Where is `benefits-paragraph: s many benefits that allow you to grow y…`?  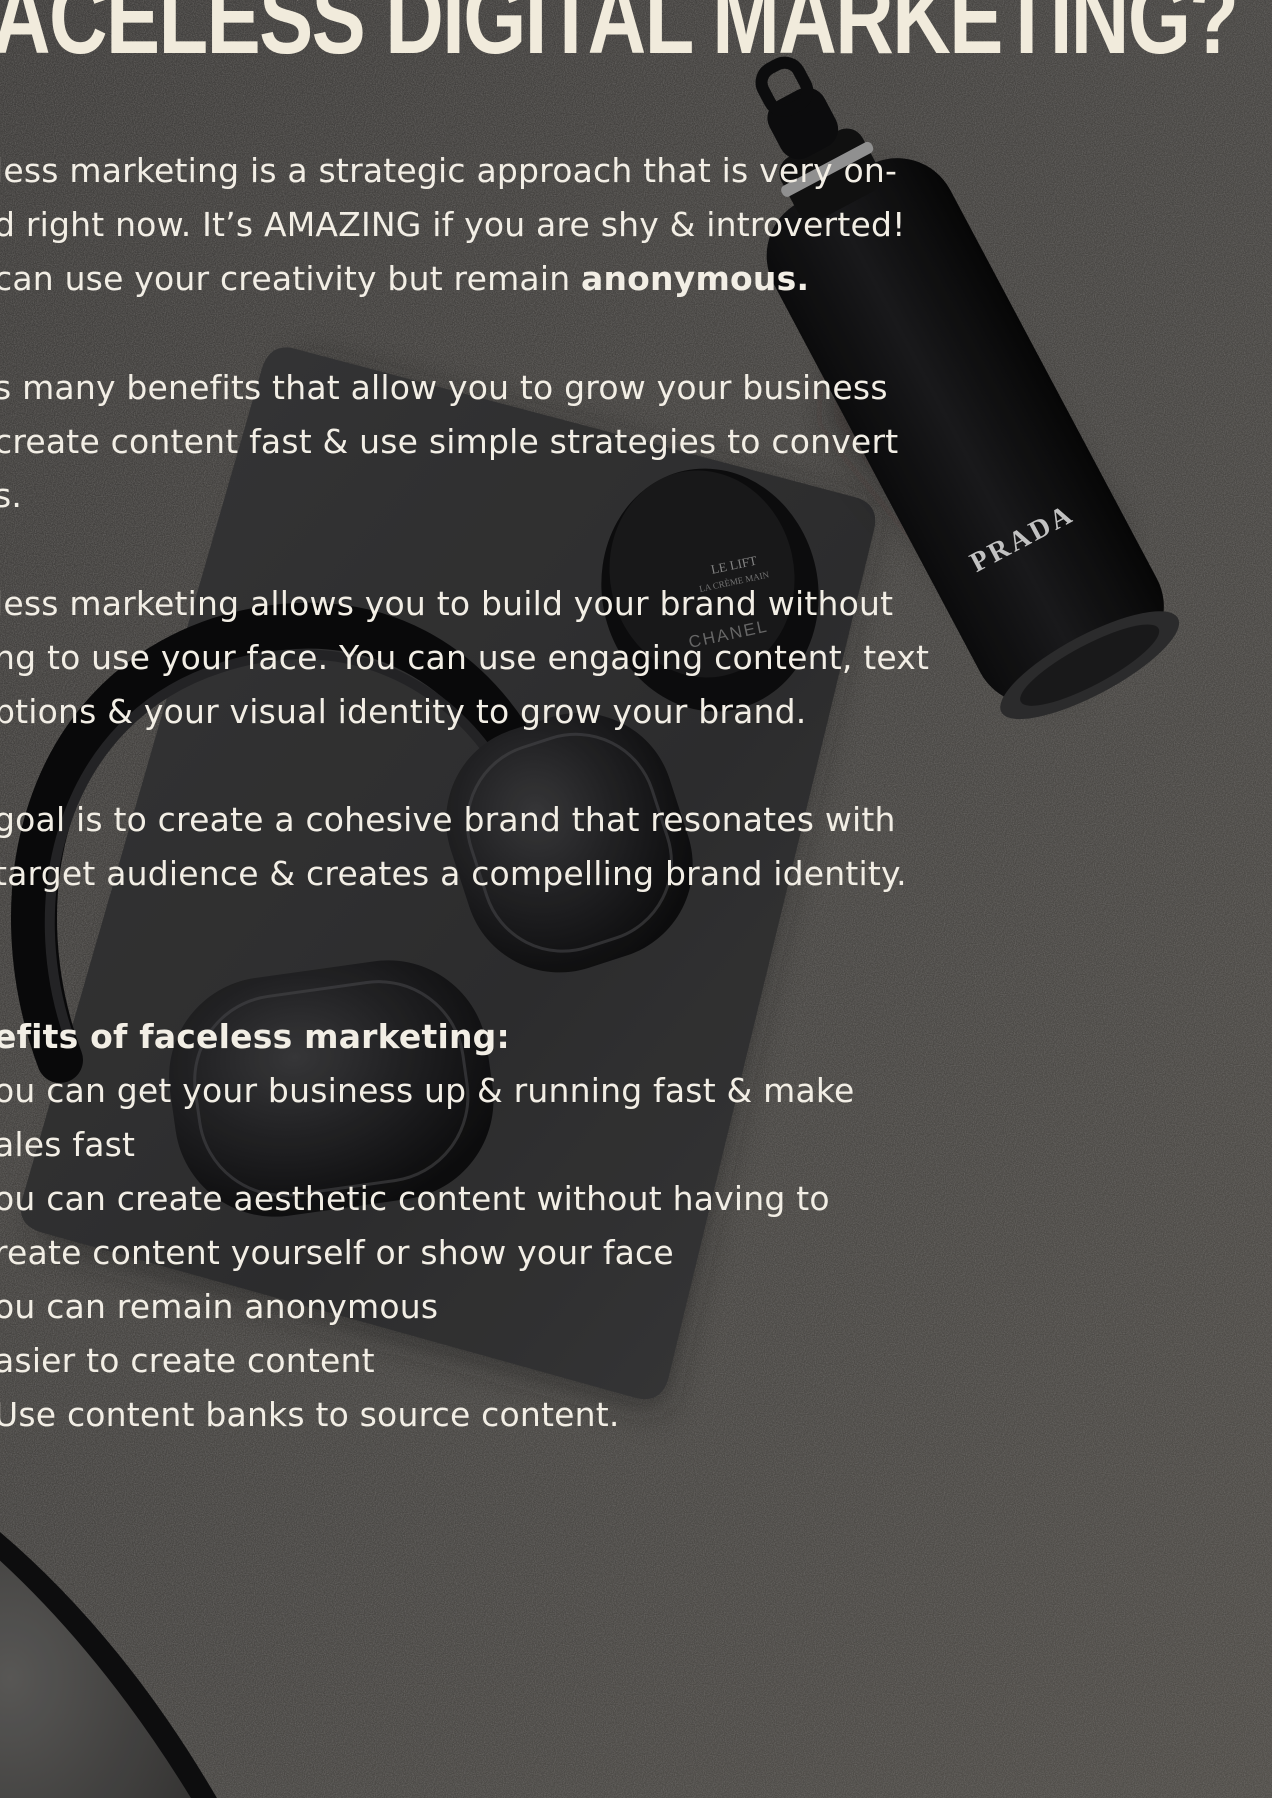 benefits-paragraph: s many benefits that allow you to grow y… is located at coordinates (449, 442).